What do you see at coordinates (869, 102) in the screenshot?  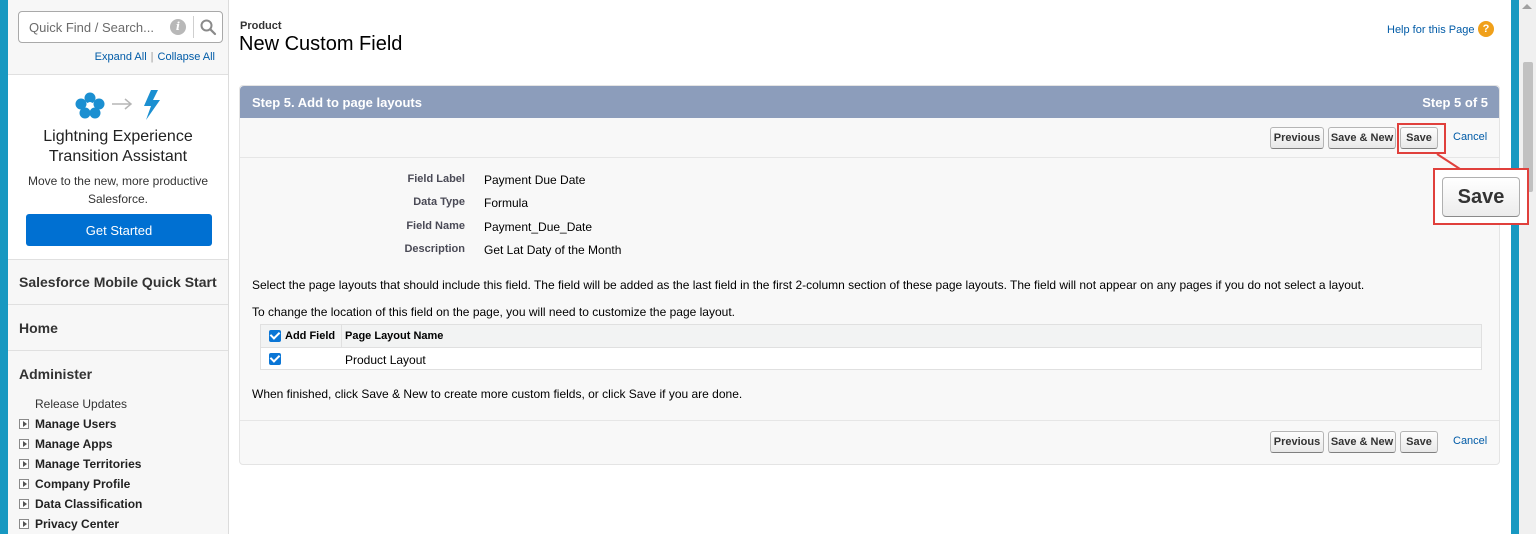 I see `step-header: Step 5. Add to page layouts Step 5 of 5` at bounding box center [869, 102].